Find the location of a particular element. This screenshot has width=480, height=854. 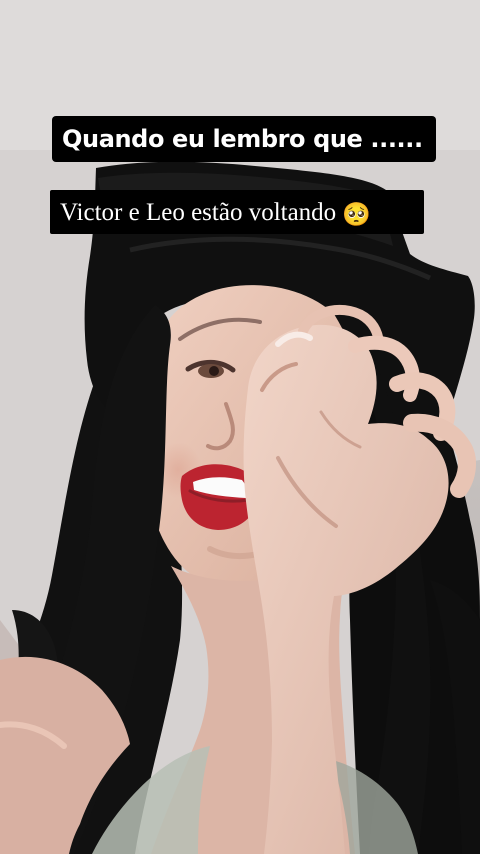

caption-bottom: Victor e Leo estão voltando 🥺 is located at coordinates (237, 212).